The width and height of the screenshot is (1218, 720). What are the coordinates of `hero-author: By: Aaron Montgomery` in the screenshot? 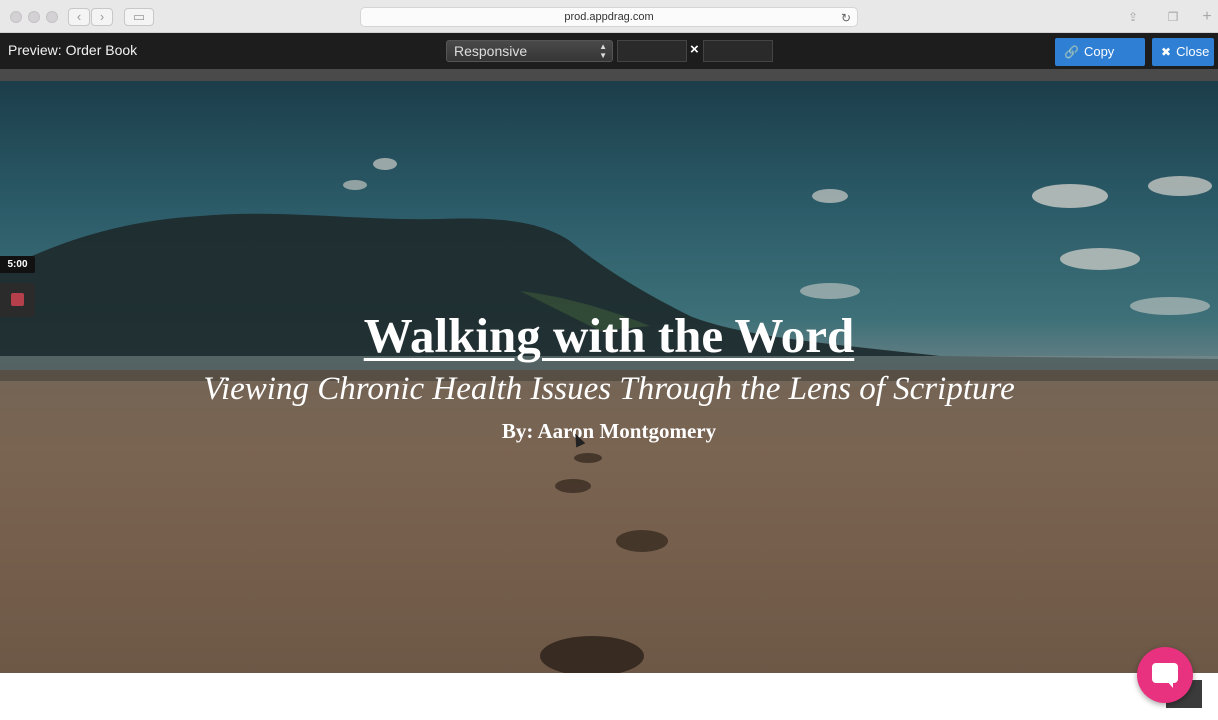 It's located at (609, 431).